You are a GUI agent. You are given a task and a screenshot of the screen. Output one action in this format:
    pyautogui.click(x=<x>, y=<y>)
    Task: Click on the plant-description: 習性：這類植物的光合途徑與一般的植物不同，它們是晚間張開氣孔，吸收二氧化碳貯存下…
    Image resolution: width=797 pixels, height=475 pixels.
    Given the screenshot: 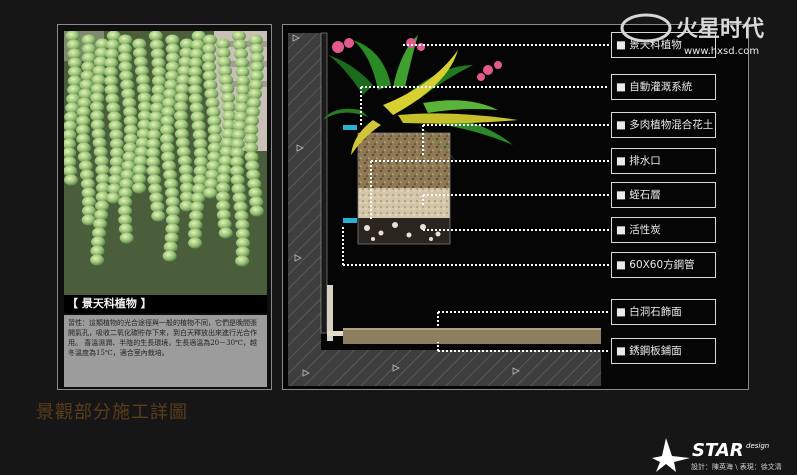 What is the action you would take?
    pyautogui.click(x=165, y=351)
    